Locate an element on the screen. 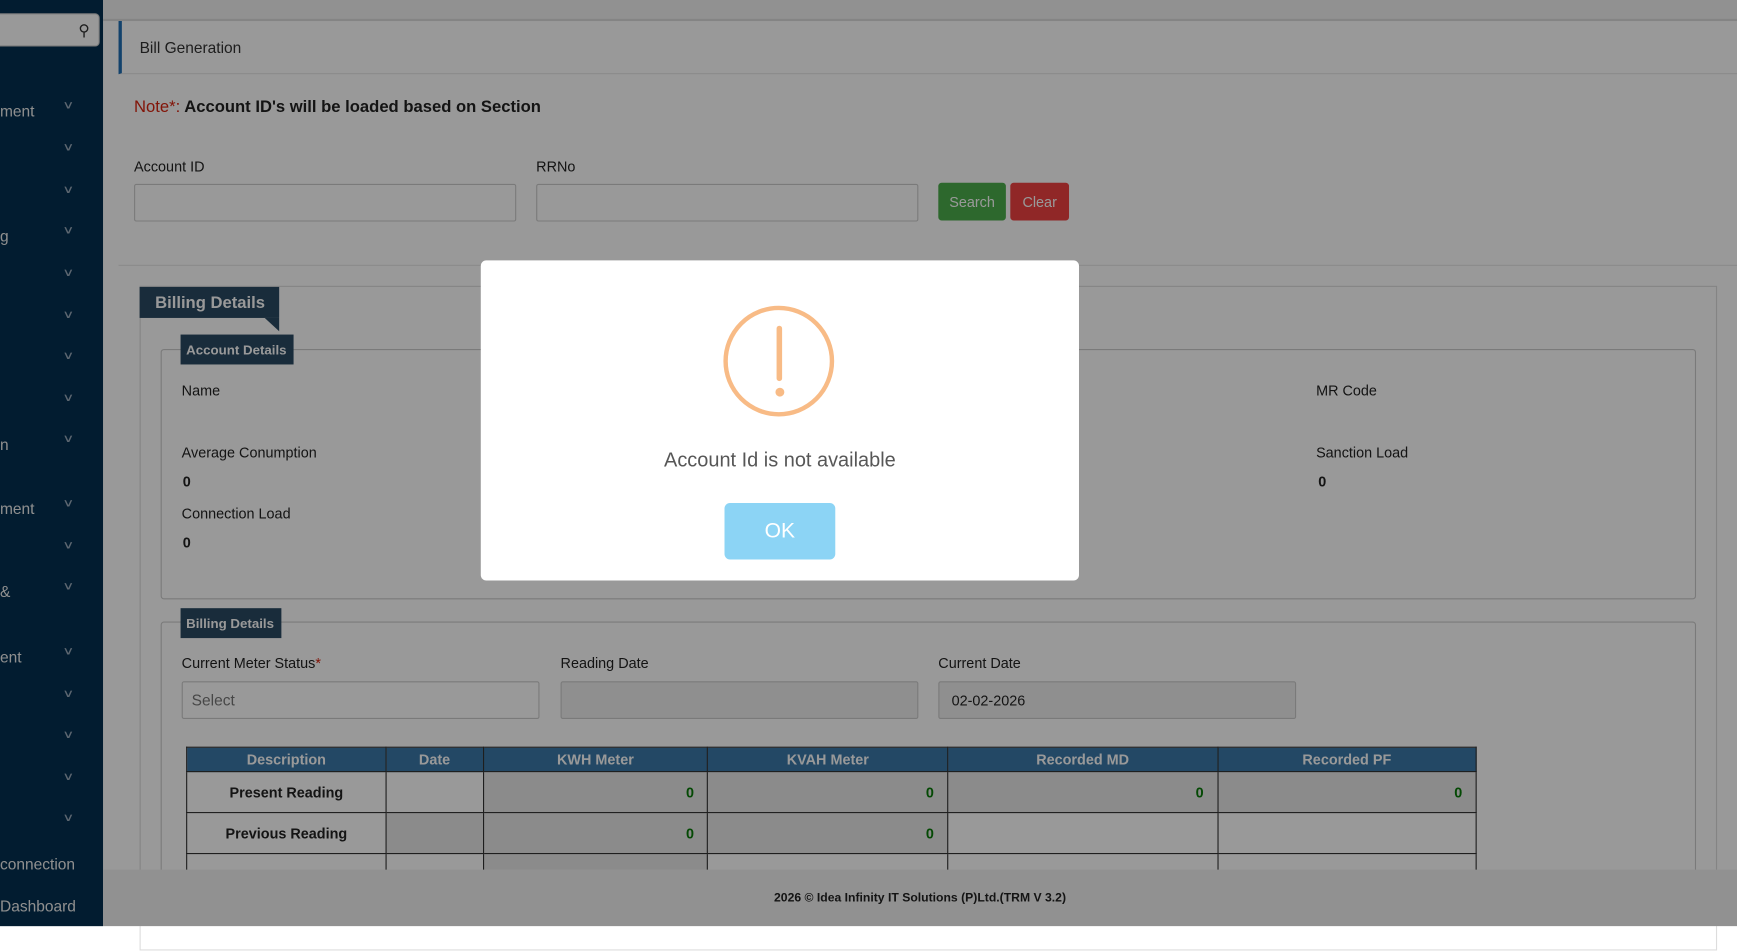 The image size is (1737, 951). alert-dialog: Account Id is not available OK is located at coordinates (779, 420).